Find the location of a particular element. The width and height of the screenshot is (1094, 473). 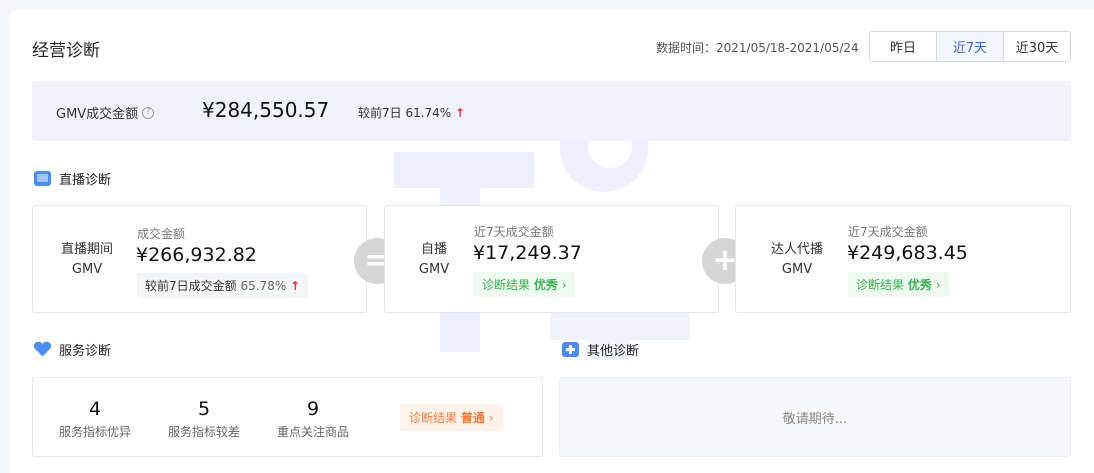

gmv-label: GMV成交金额 ? is located at coordinates (105, 112).